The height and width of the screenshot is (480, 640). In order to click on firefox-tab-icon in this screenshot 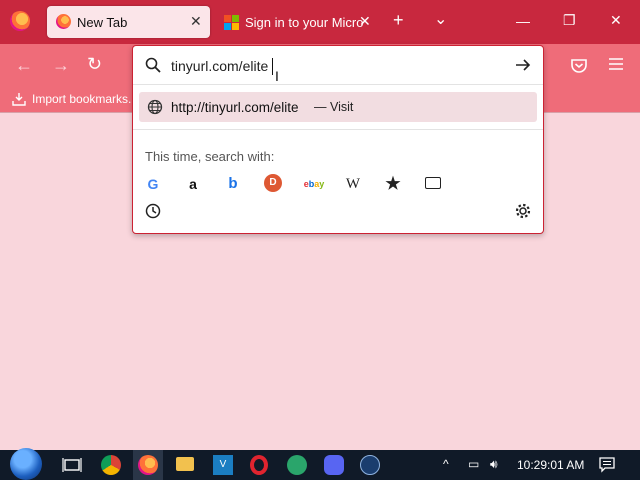, I will do `click(63, 21)`.